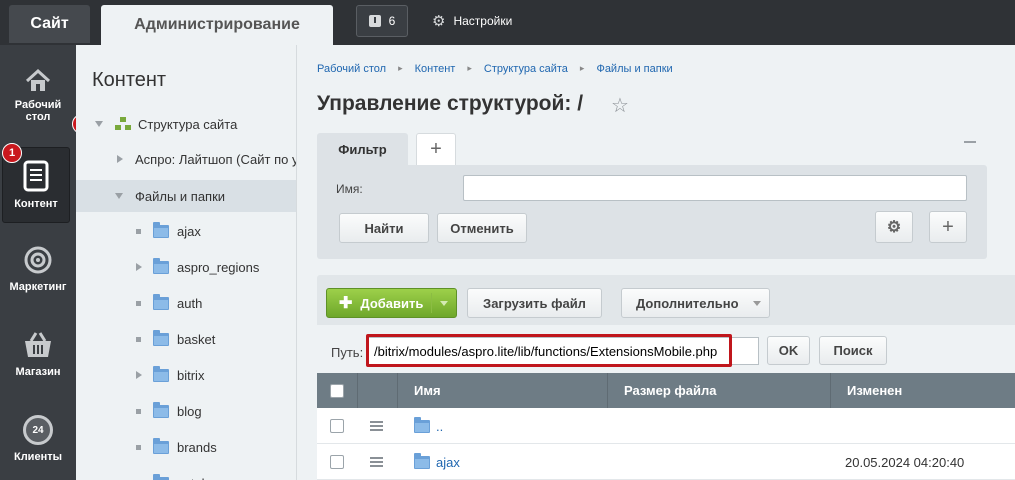 The height and width of the screenshot is (480, 1015). Describe the element at coordinates (718, 390) in the screenshot. I see `column-header-size: Размер файла` at that location.